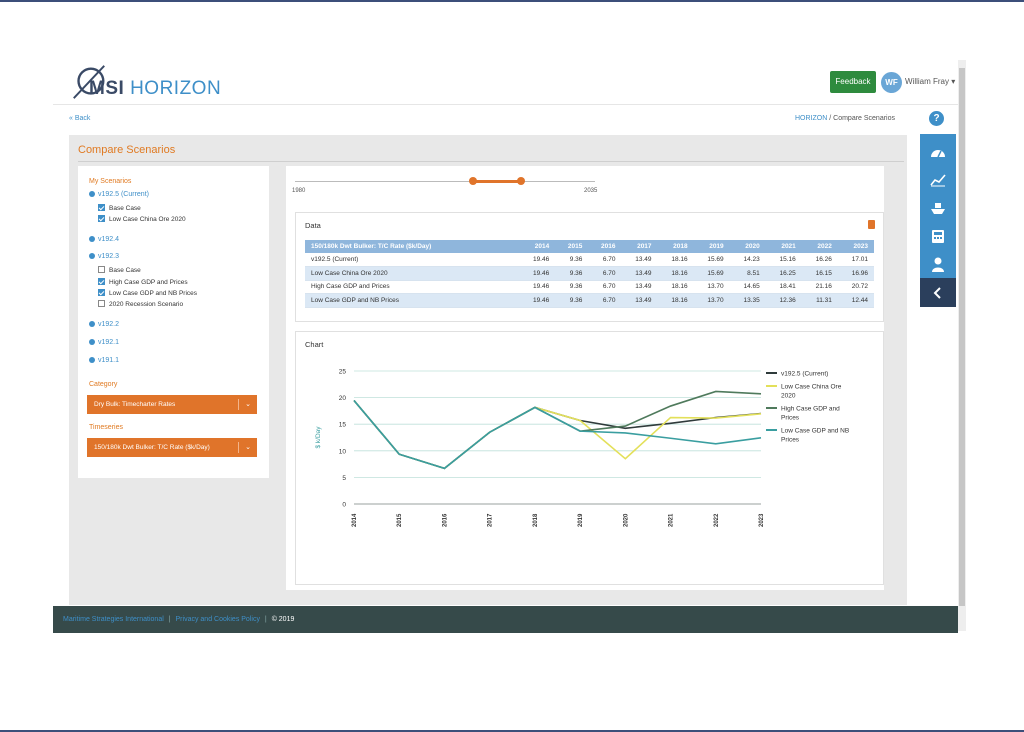 The width and height of the screenshot is (1024, 732). I want to click on version-v191-1: v191.1, so click(104, 360).